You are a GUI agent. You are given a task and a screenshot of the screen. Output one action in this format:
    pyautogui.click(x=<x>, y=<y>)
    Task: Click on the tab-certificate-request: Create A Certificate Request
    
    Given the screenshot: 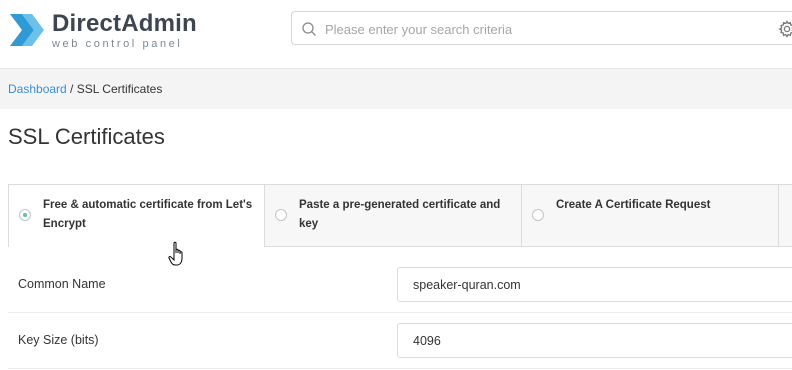 What is the action you would take?
    pyautogui.click(x=650, y=215)
    